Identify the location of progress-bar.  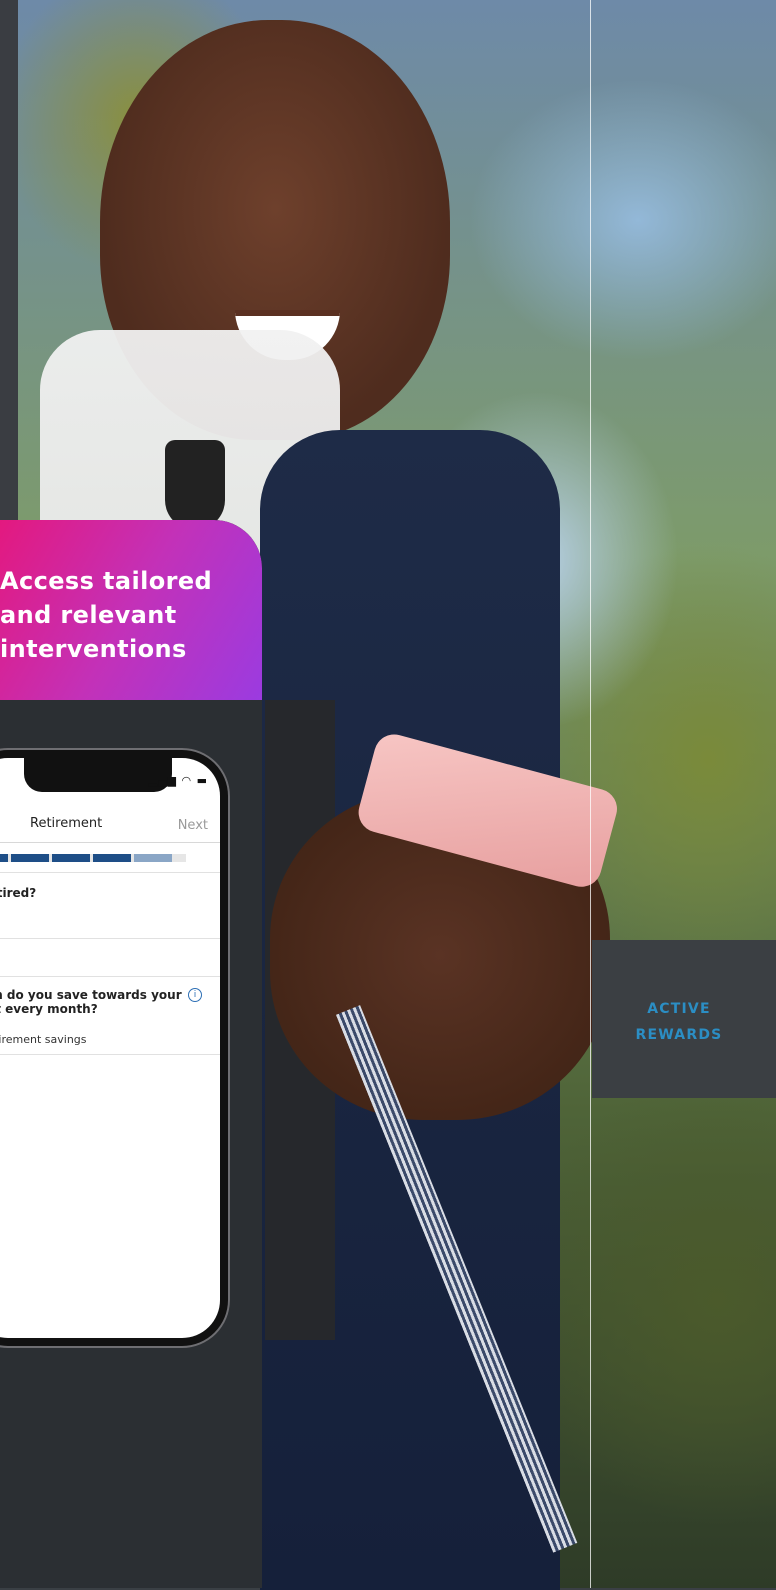
(93, 858).